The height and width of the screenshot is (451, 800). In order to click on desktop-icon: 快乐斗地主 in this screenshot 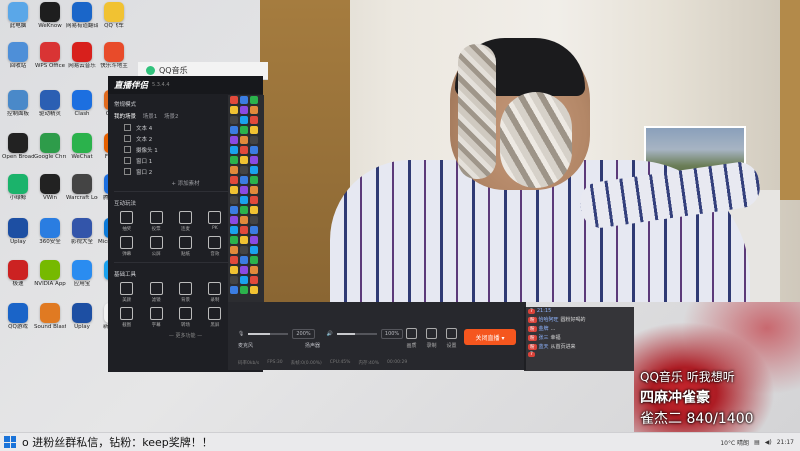, I will do `click(114, 56)`.